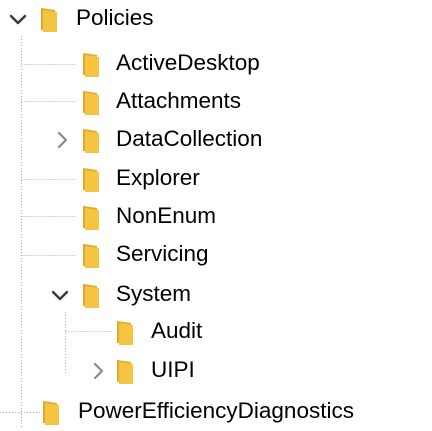 The height and width of the screenshot is (431, 432). I want to click on tree-node-label: NonEnum, so click(166, 215).